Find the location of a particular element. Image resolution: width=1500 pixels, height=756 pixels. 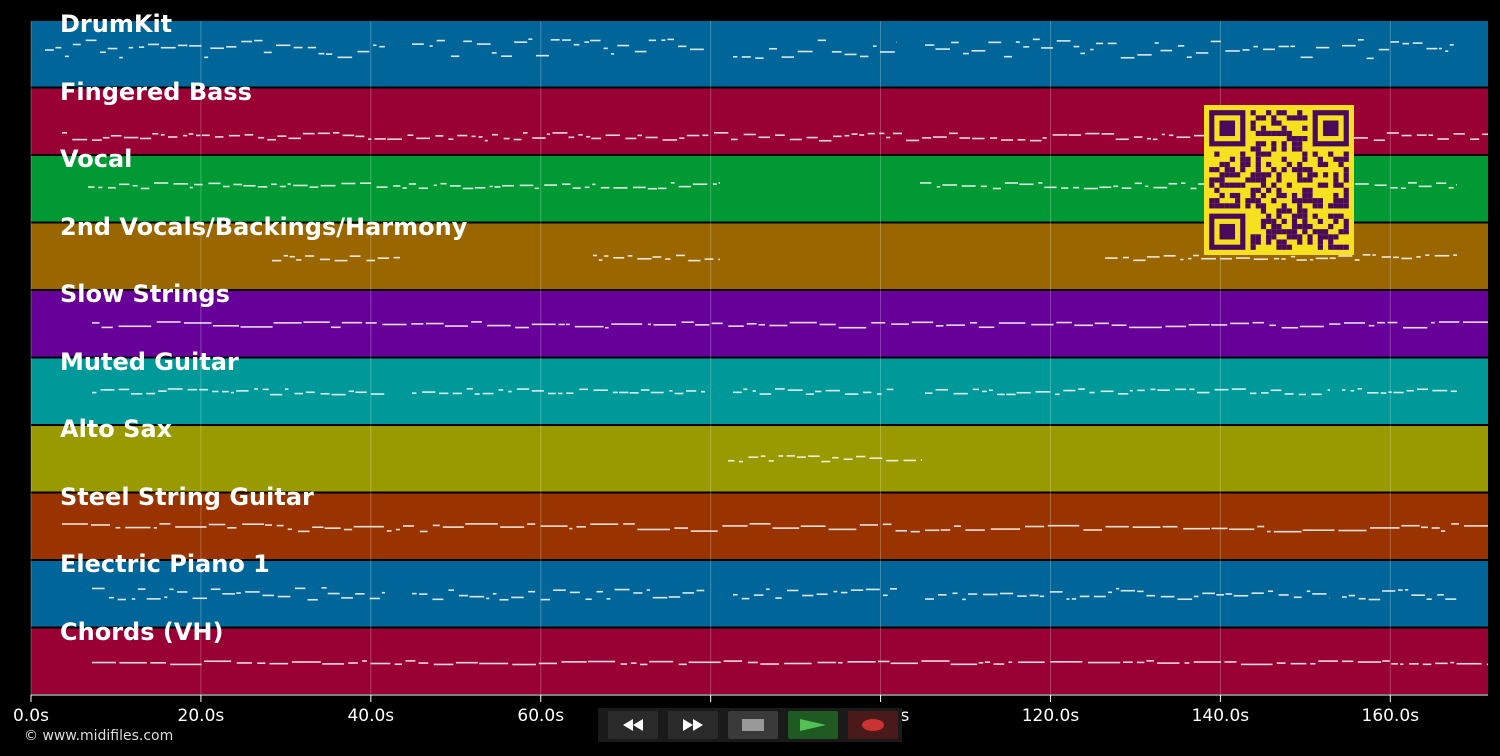

stop-icon is located at coordinates (753, 725).